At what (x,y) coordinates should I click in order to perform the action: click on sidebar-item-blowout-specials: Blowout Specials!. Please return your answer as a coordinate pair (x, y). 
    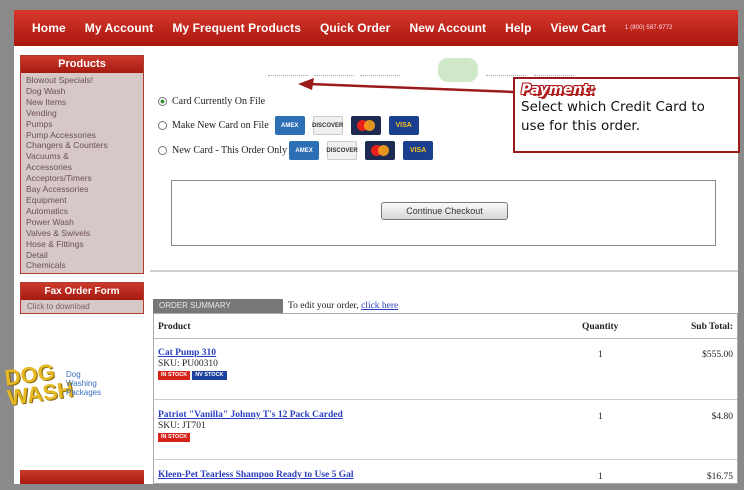
    Looking at the image, I should click on (82, 80).